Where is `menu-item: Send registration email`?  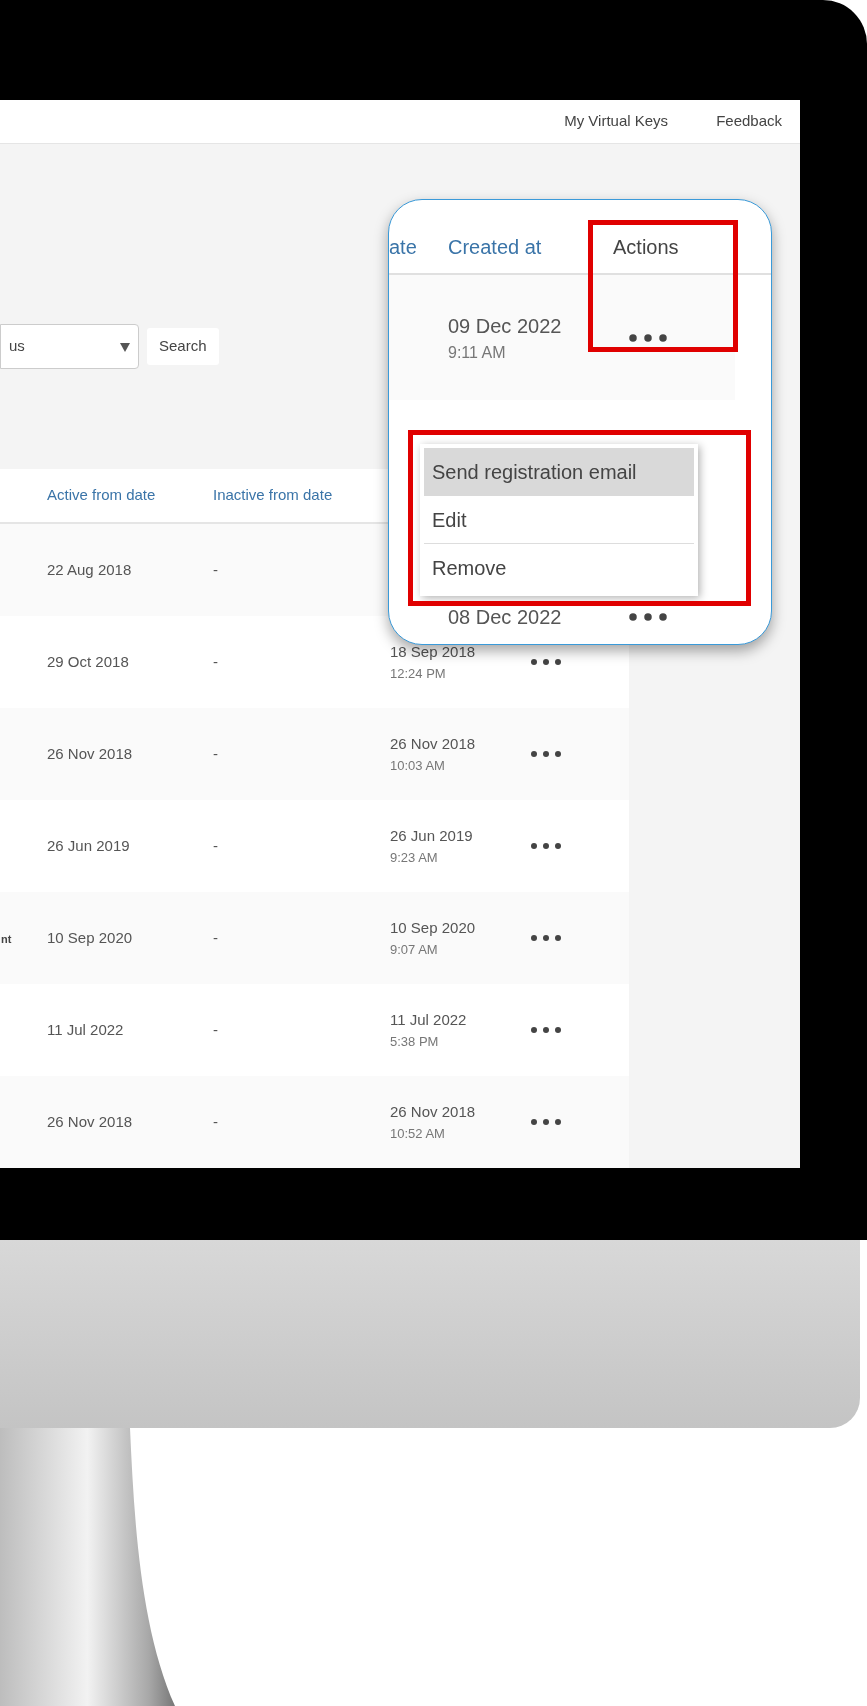 menu-item: Send registration email is located at coordinates (559, 472).